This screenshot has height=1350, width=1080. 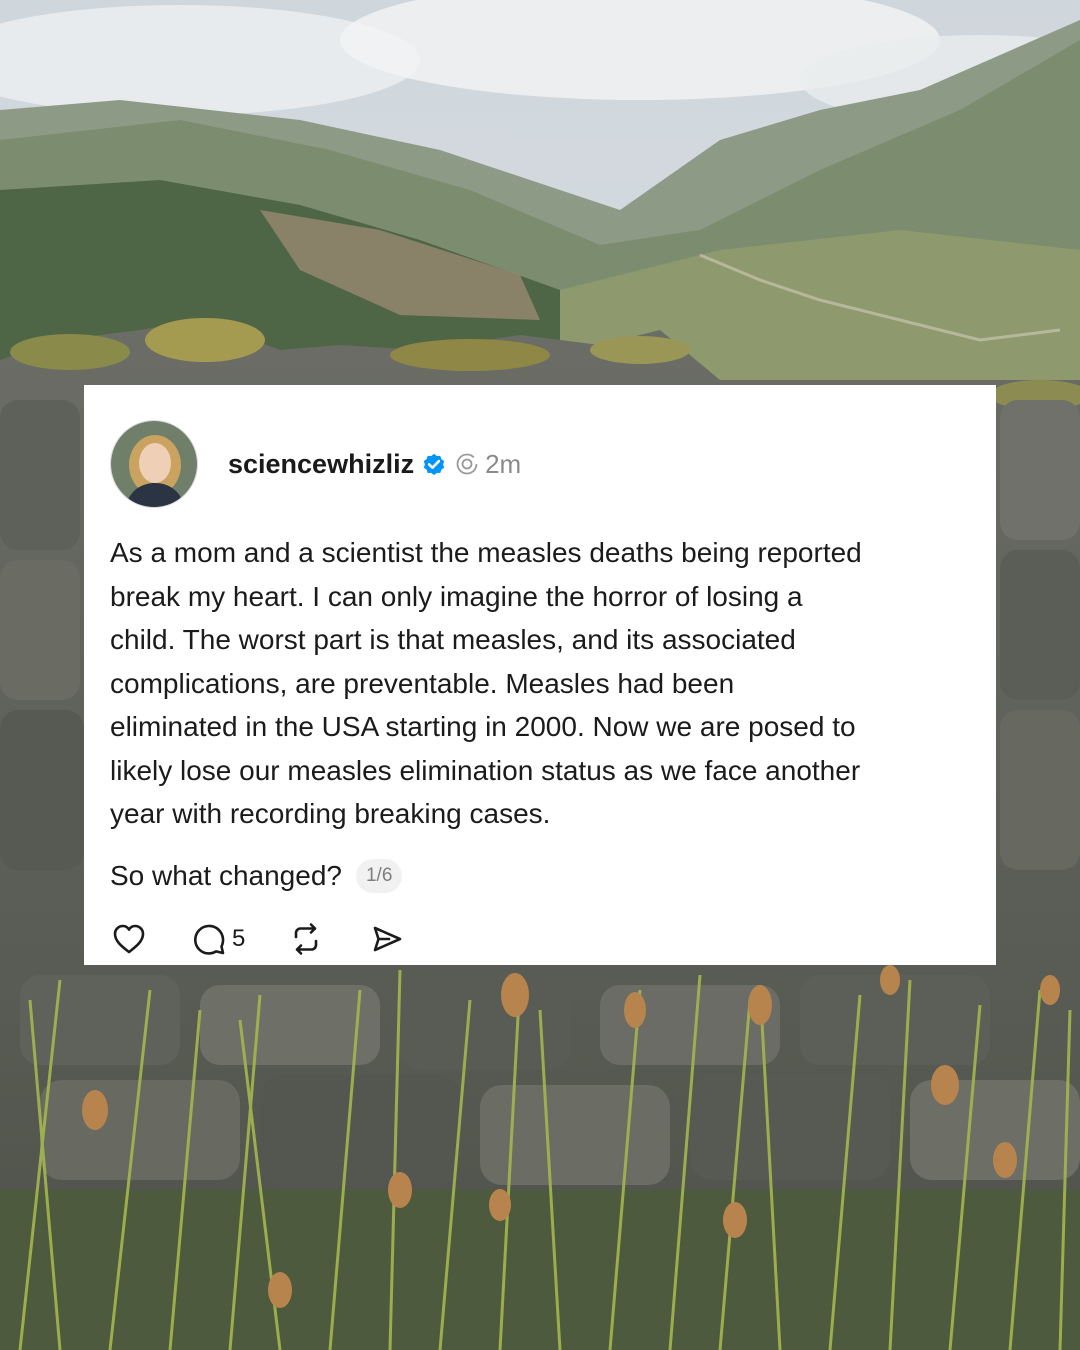 I want to click on repost-icon, so click(x=306, y=939).